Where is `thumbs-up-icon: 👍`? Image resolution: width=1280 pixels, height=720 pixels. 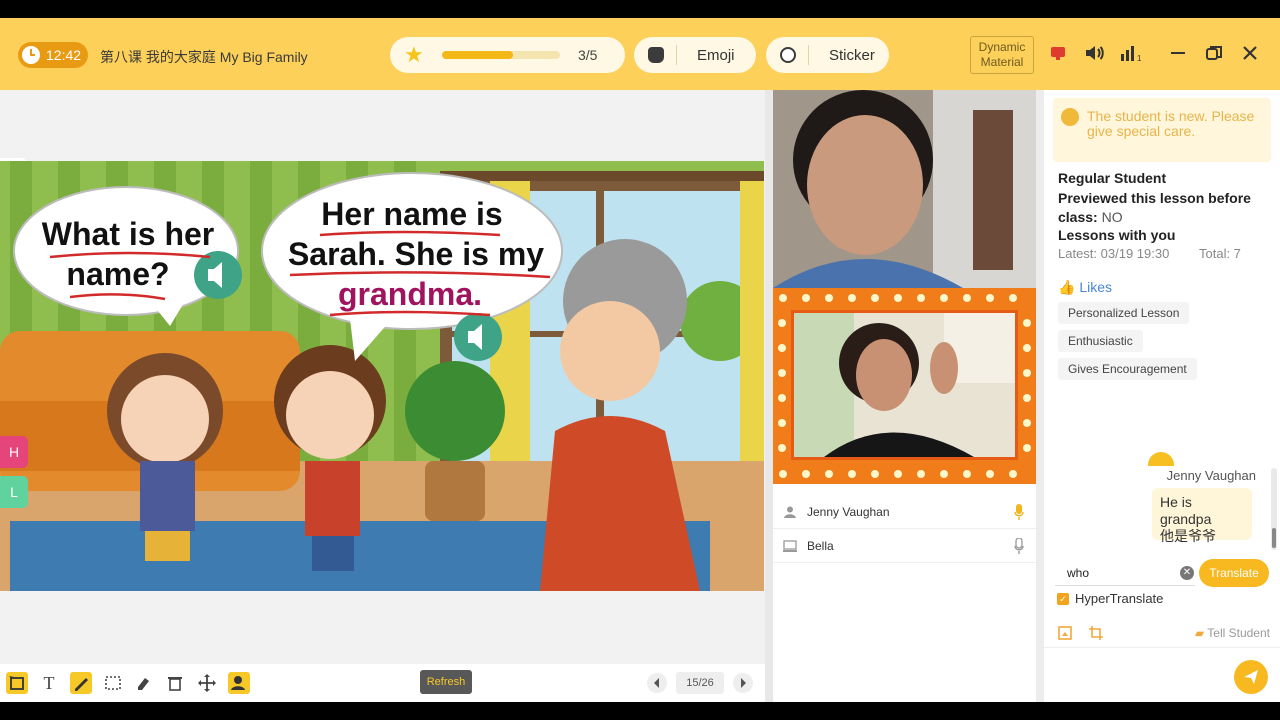
thumbs-up-icon: 👍 is located at coordinates (1067, 287).